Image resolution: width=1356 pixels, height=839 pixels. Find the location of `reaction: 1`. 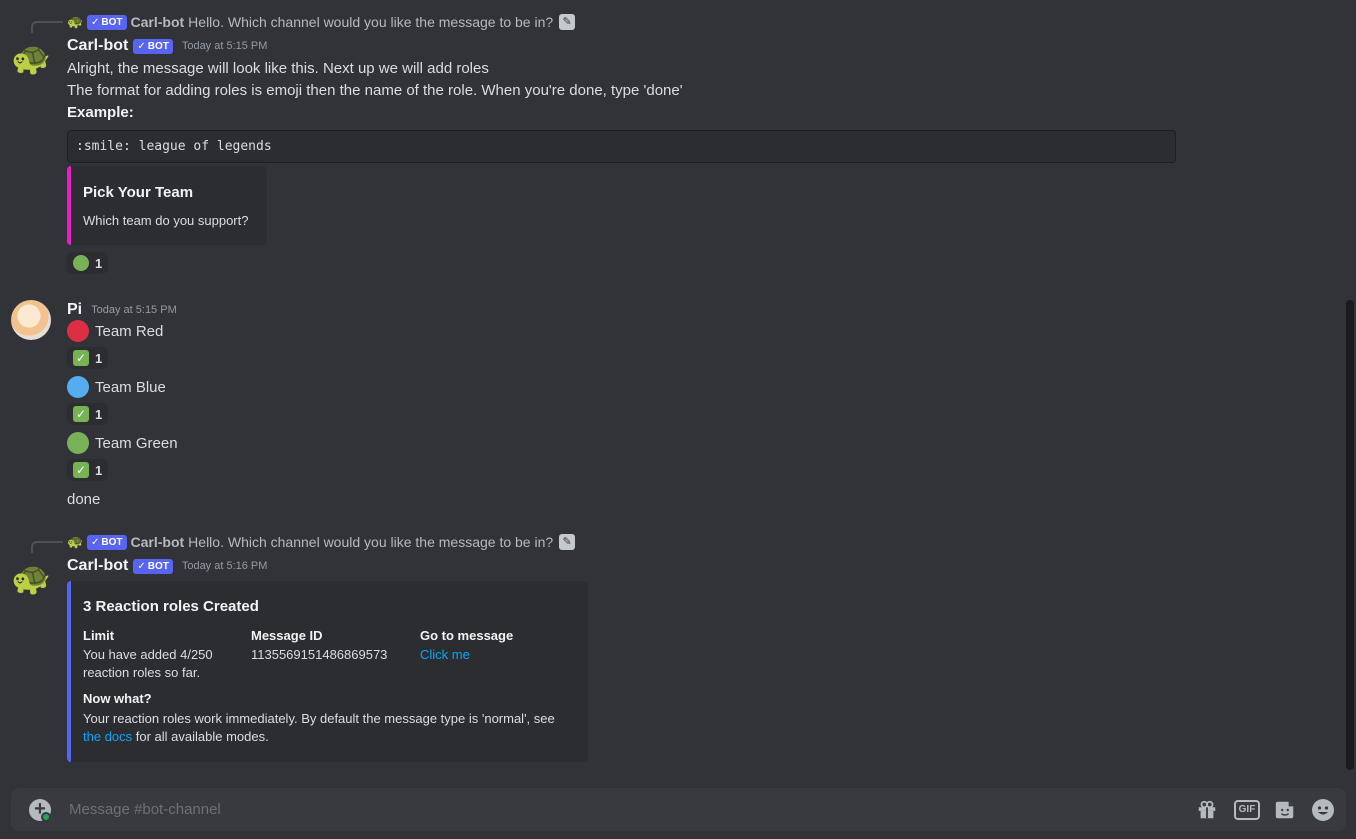

reaction: 1 is located at coordinates (88, 263).